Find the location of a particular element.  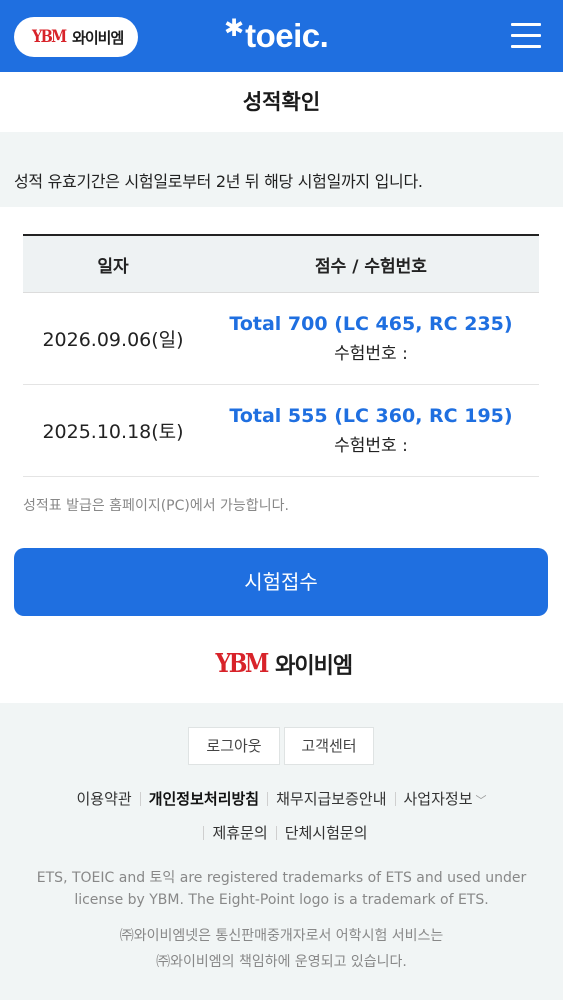

score-cell: Total 700 (LC 465, RC 235) 수험번호 : is located at coordinates (371, 339).